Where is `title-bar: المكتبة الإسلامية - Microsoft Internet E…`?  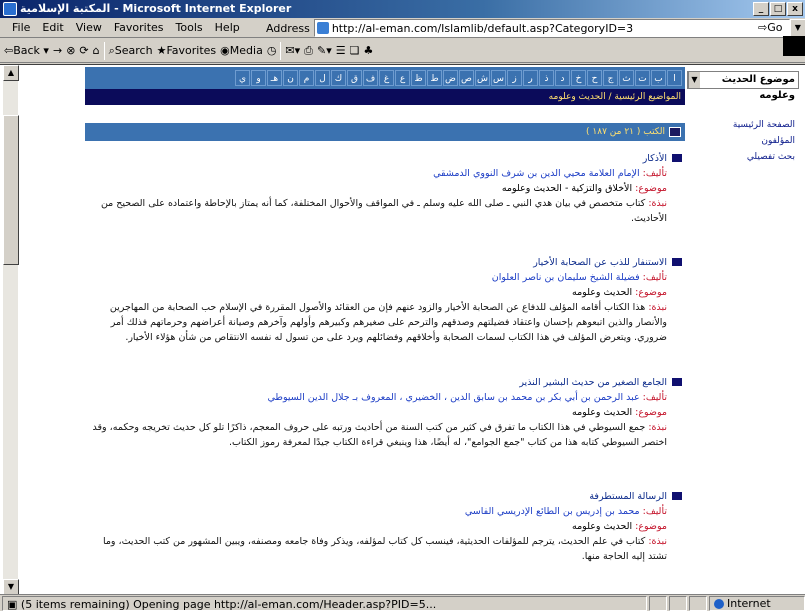
title-bar: المكتبة الإسلامية - Microsoft Internet E… is located at coordinates (402, 9).